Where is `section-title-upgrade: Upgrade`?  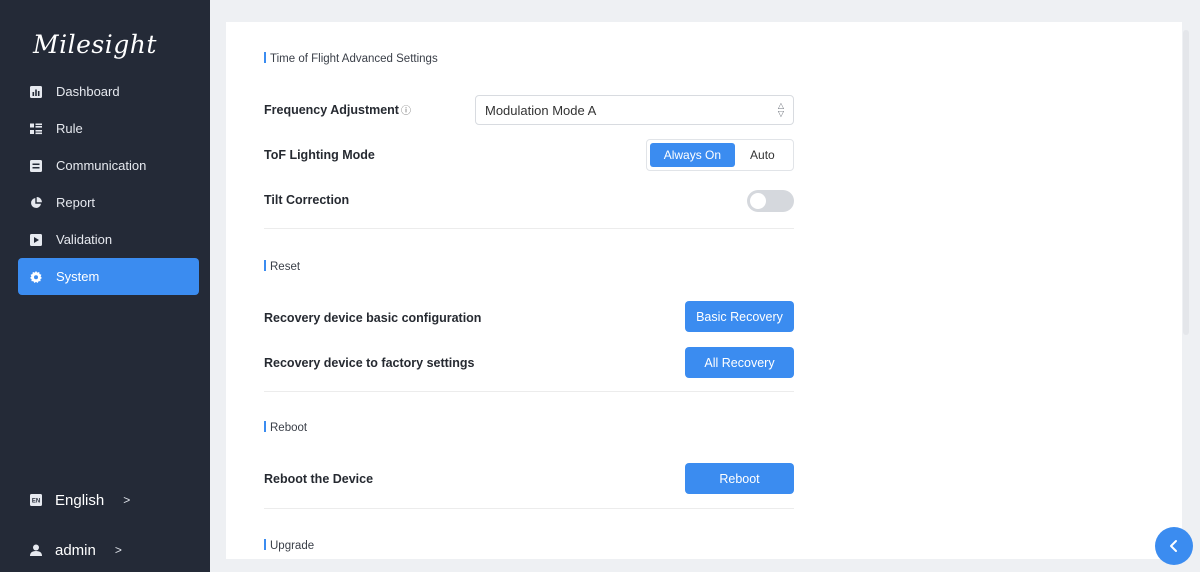 section-title-upgrade: Upgrade is located at coordinates (289, 545).